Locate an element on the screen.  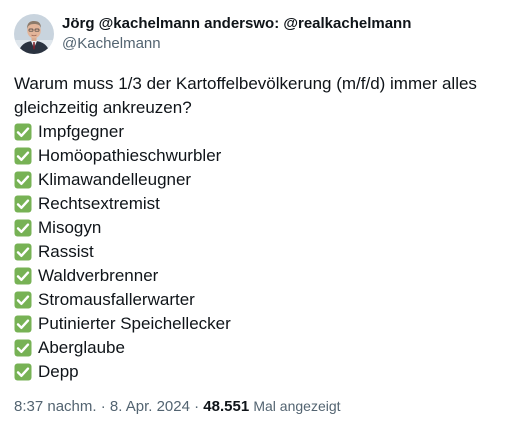
list-item-label: Misogyn is located at coordinates (70, 227).